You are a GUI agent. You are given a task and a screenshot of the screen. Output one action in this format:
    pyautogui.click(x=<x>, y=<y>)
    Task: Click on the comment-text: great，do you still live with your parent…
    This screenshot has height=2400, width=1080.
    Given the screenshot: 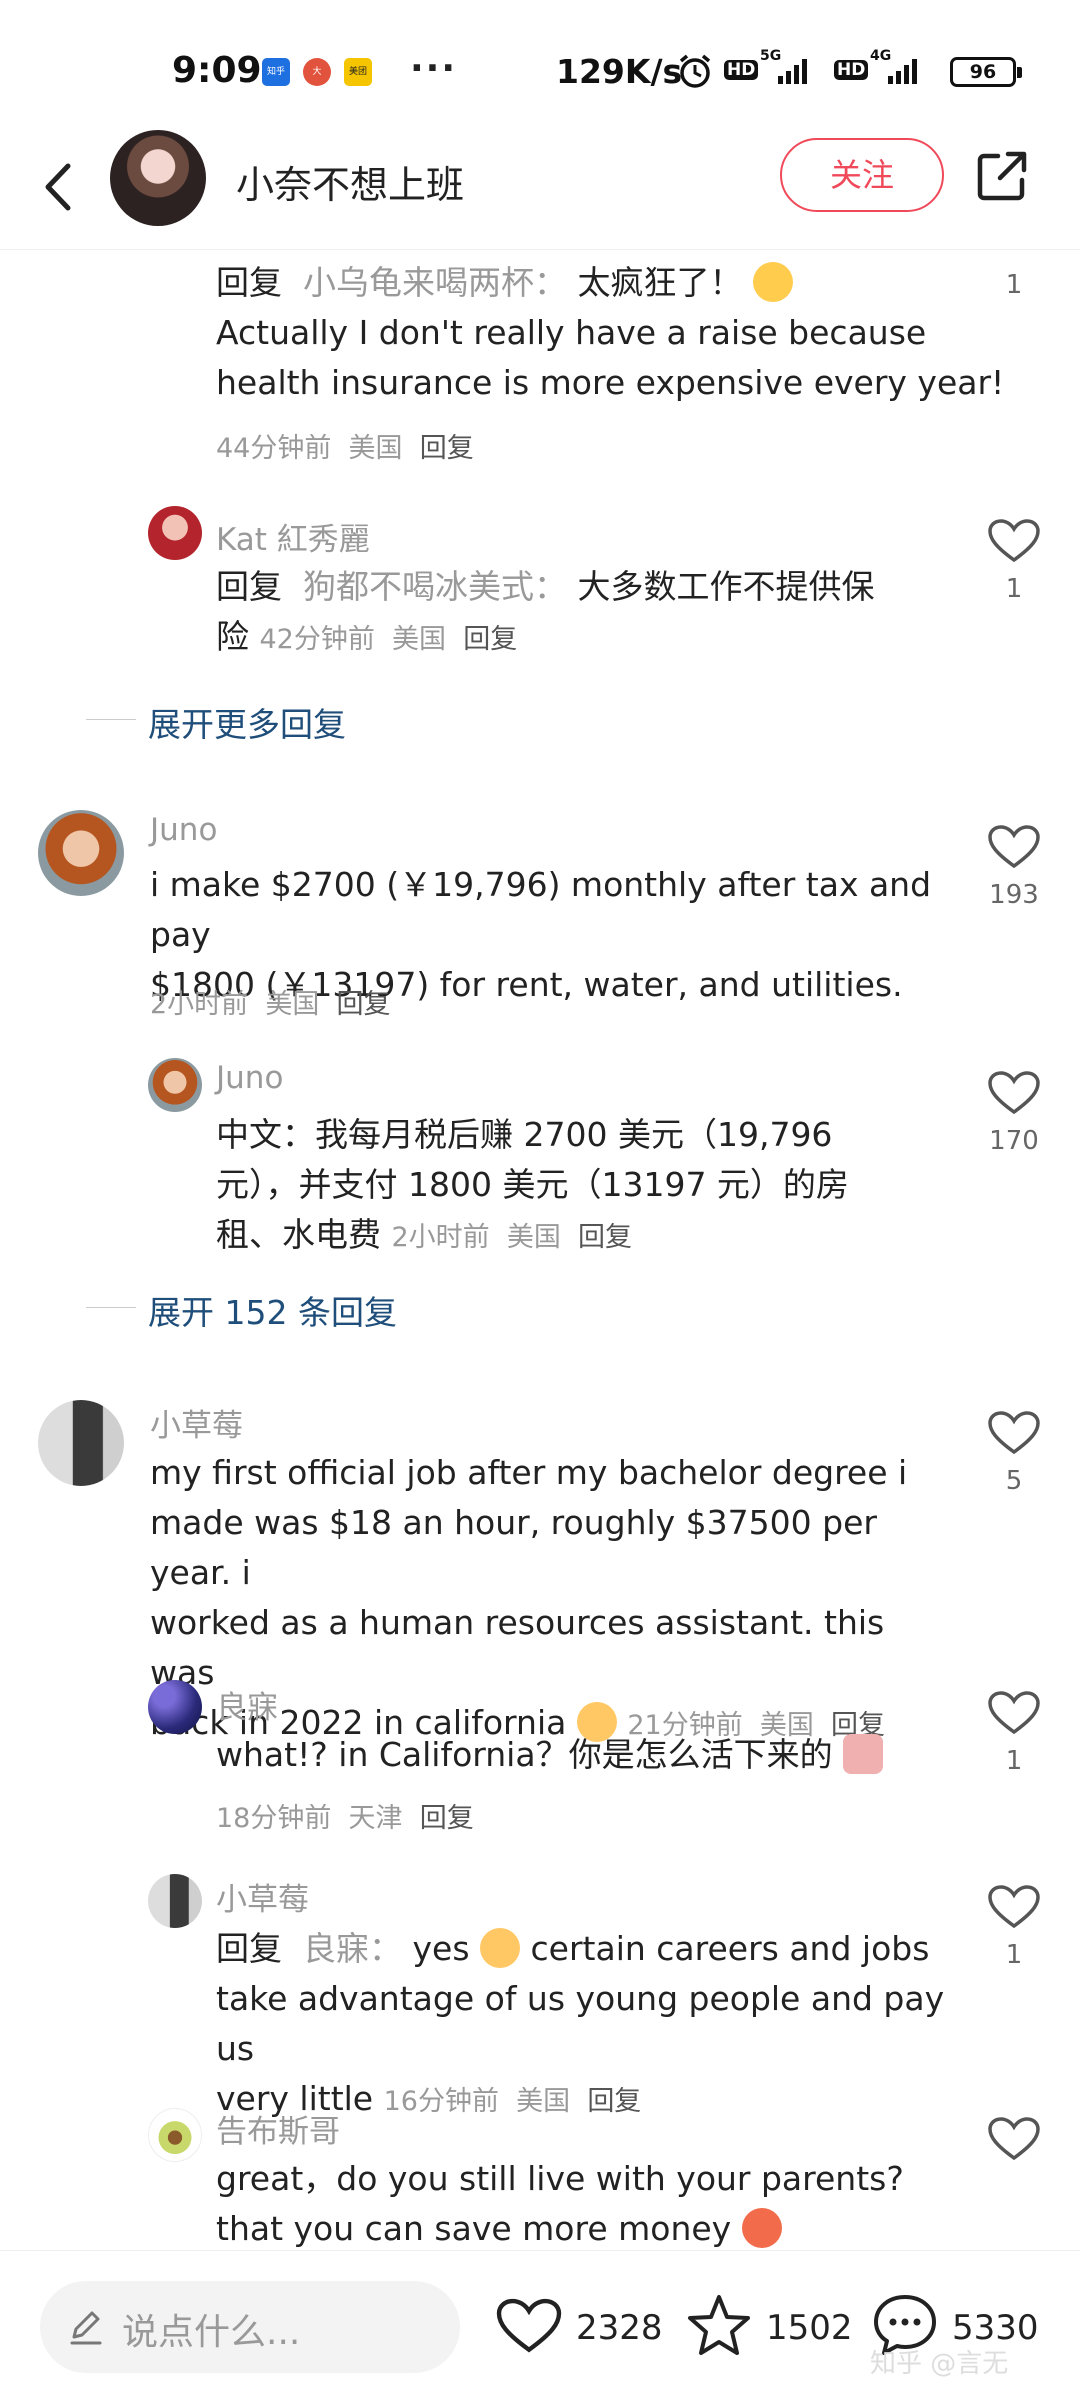 What is the action you would take?
    pyautogui.click(x=586, y=2202)
    